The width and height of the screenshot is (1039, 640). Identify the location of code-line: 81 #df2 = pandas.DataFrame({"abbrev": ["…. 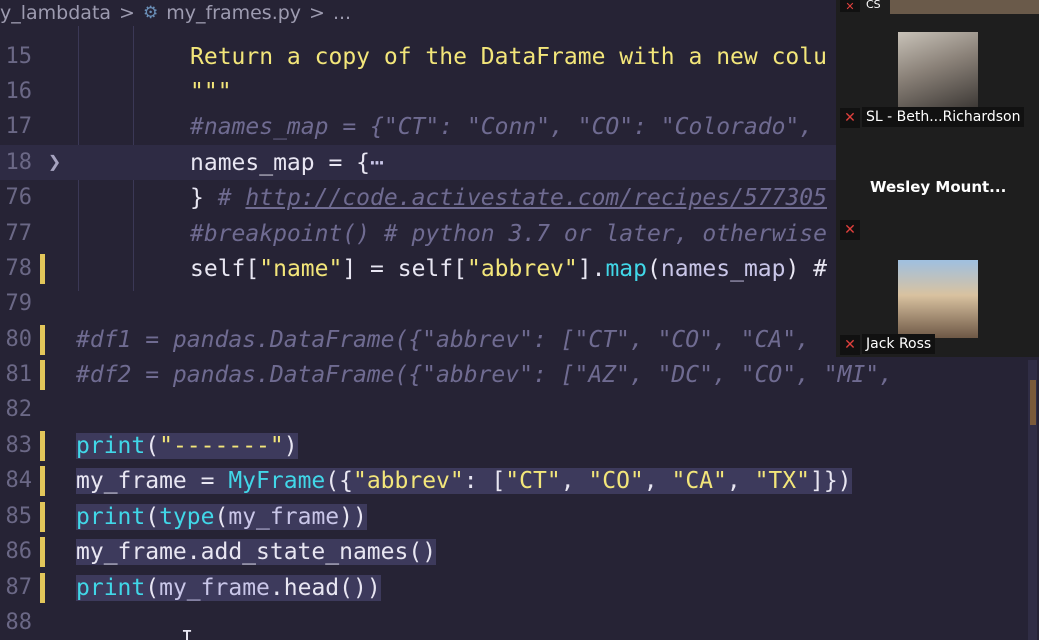
(519, 374).